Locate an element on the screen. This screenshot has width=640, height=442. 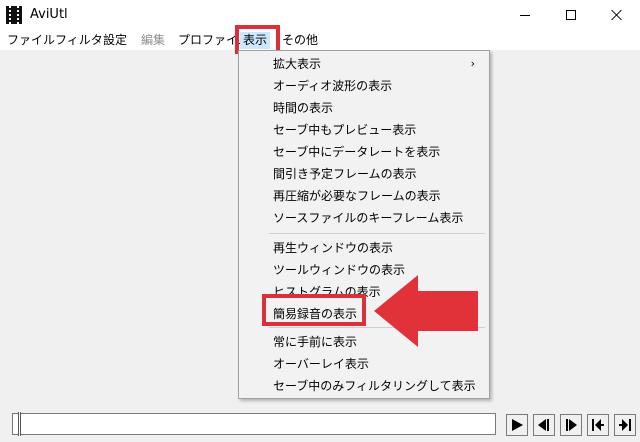
next-frame-button is located at coordinates (571, 425).